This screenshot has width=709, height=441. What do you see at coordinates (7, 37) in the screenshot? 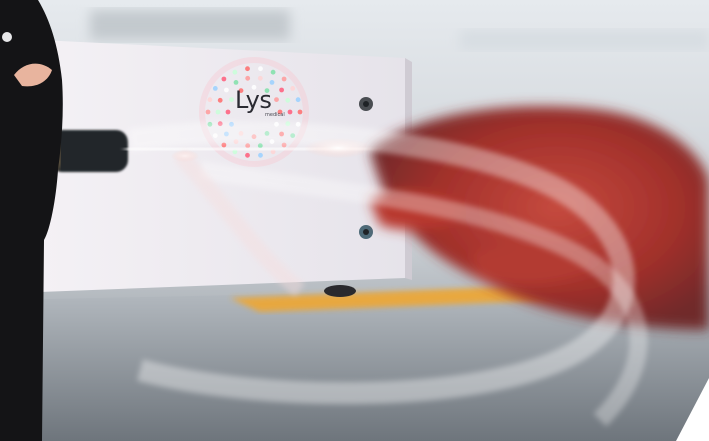
I see `badge-pin` at bounding box center [7, 37].